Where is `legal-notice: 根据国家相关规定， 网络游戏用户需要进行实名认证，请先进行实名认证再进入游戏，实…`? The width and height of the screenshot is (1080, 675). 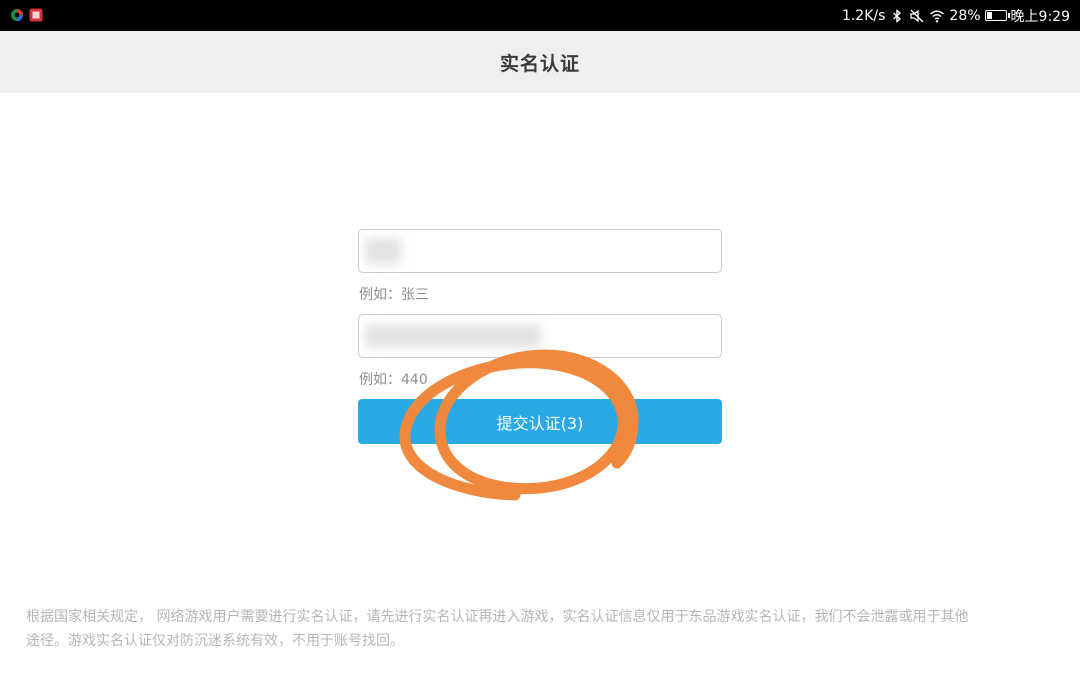
legal-notice: 根据国家相关规定， 网络游戏用户需要进行实名认证，请先进行实名认证再进入游戏，实… is located at coordinates (541, 629).